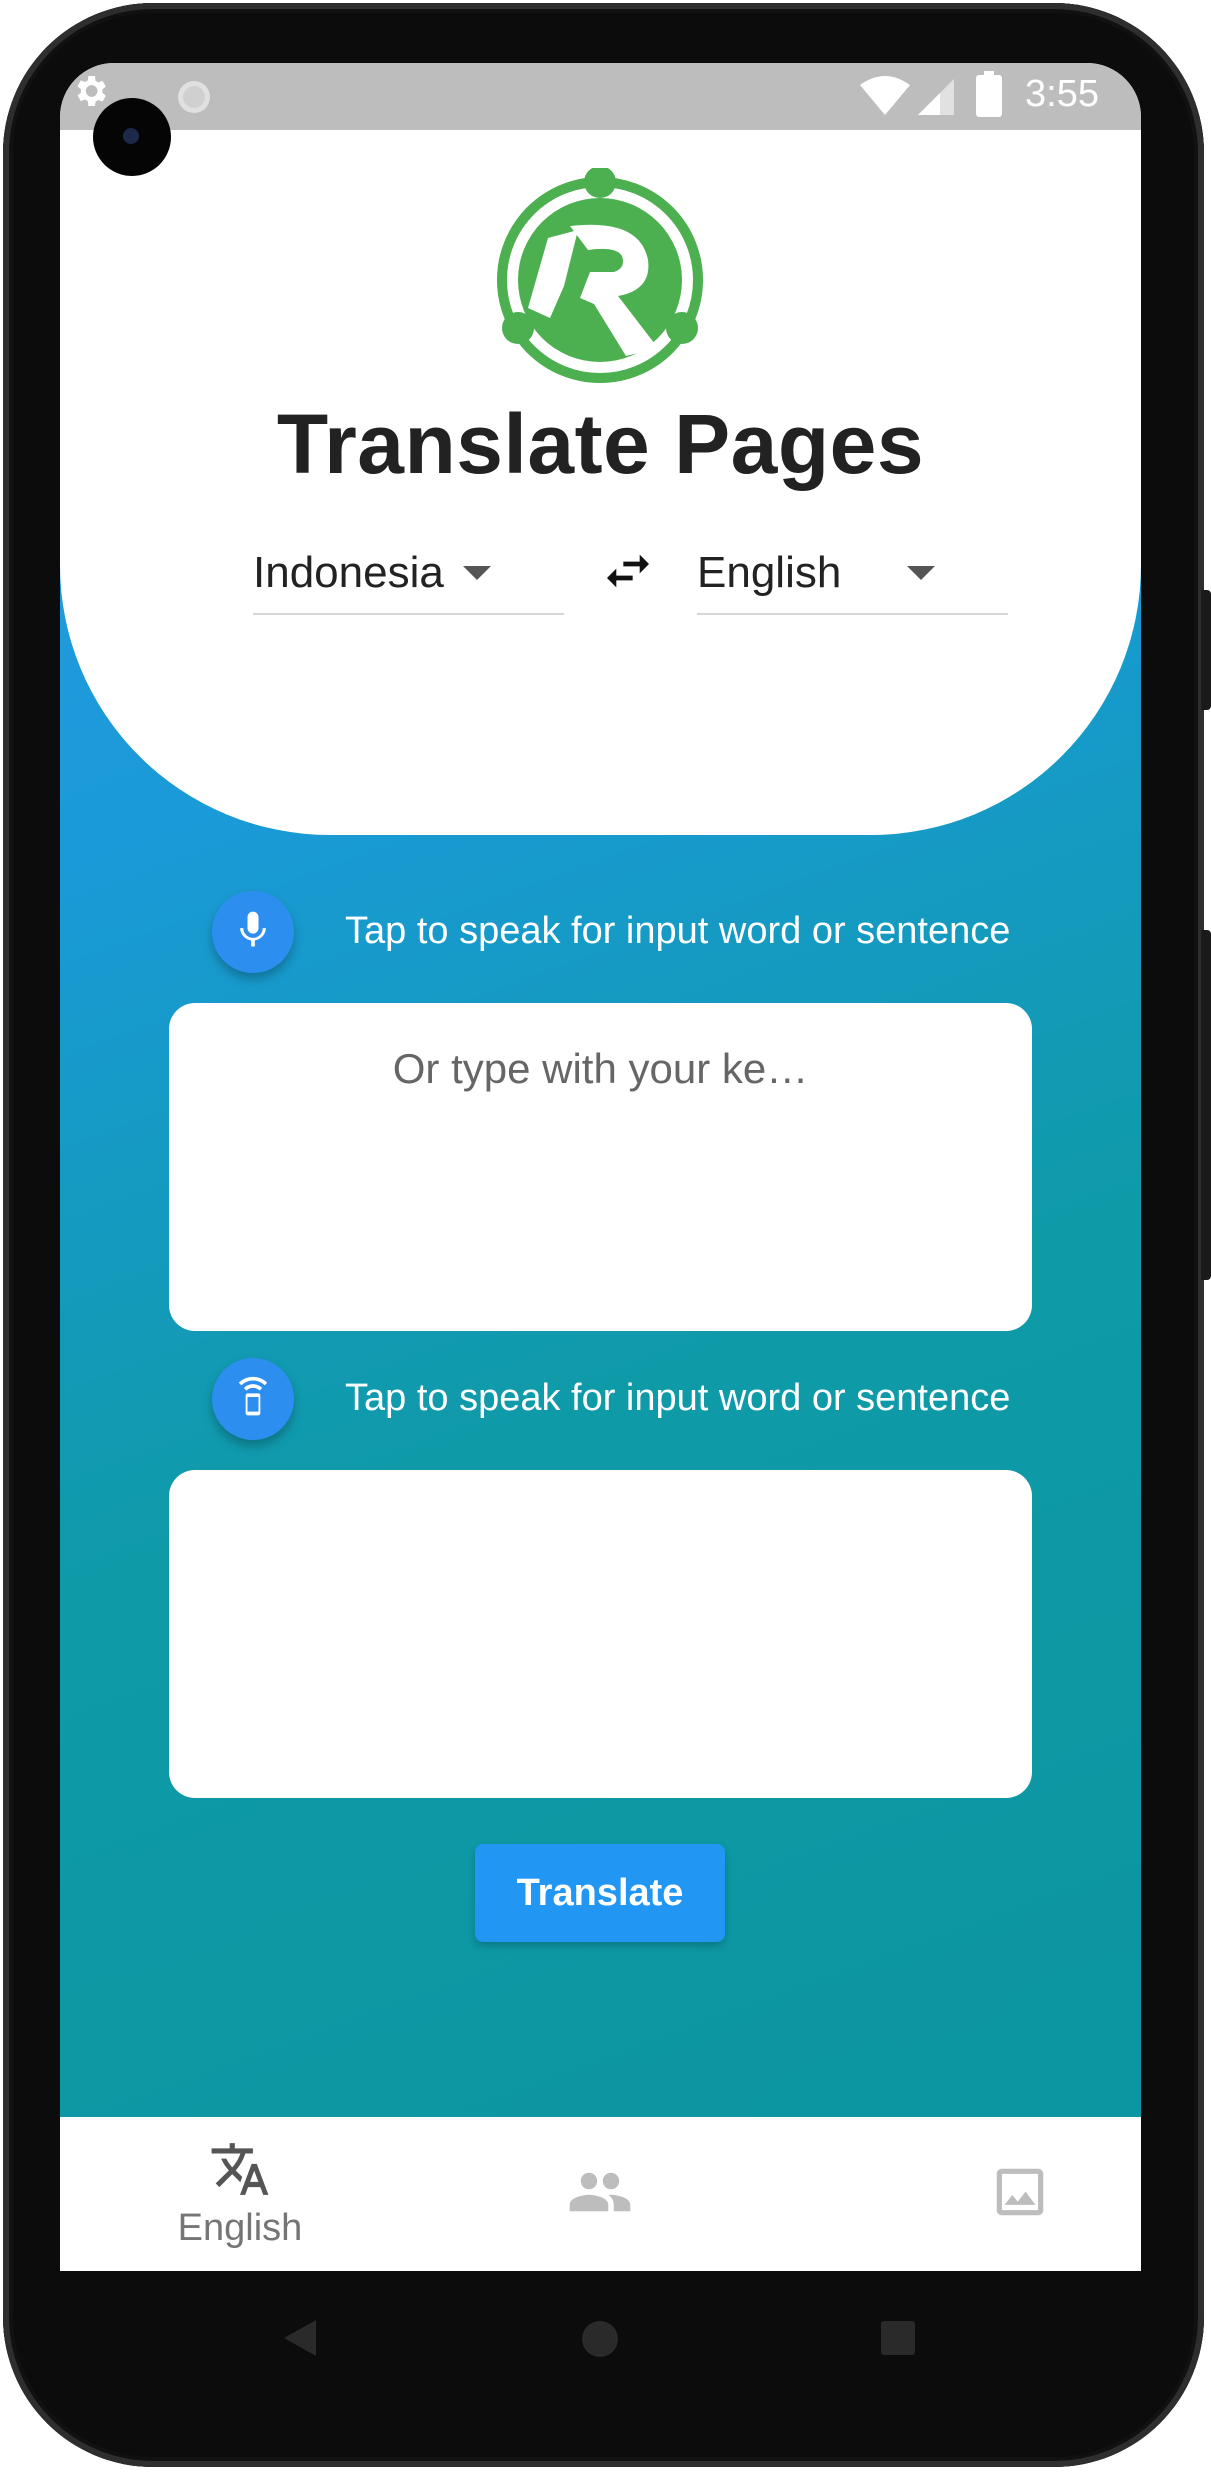  I want to click on speaker-button, so click(253, 1399).